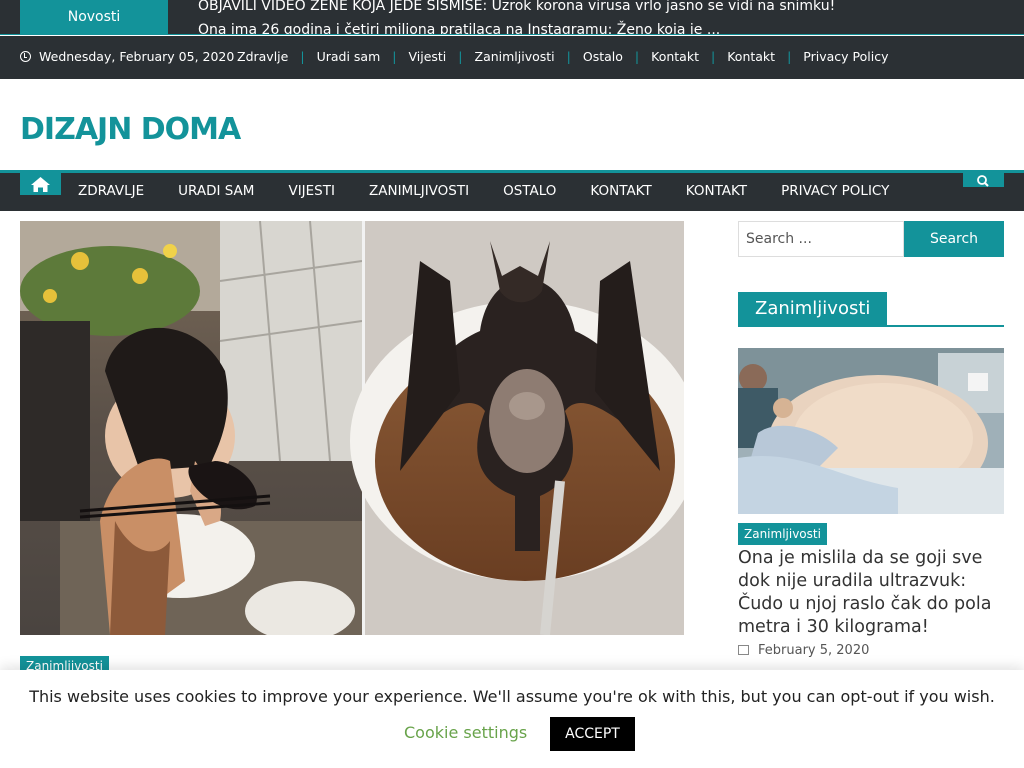 This screenshot has width=1024, height=768. Describe the element at coordinates (743, 650) in the screenshot. I see `calendar-icon` at that location.